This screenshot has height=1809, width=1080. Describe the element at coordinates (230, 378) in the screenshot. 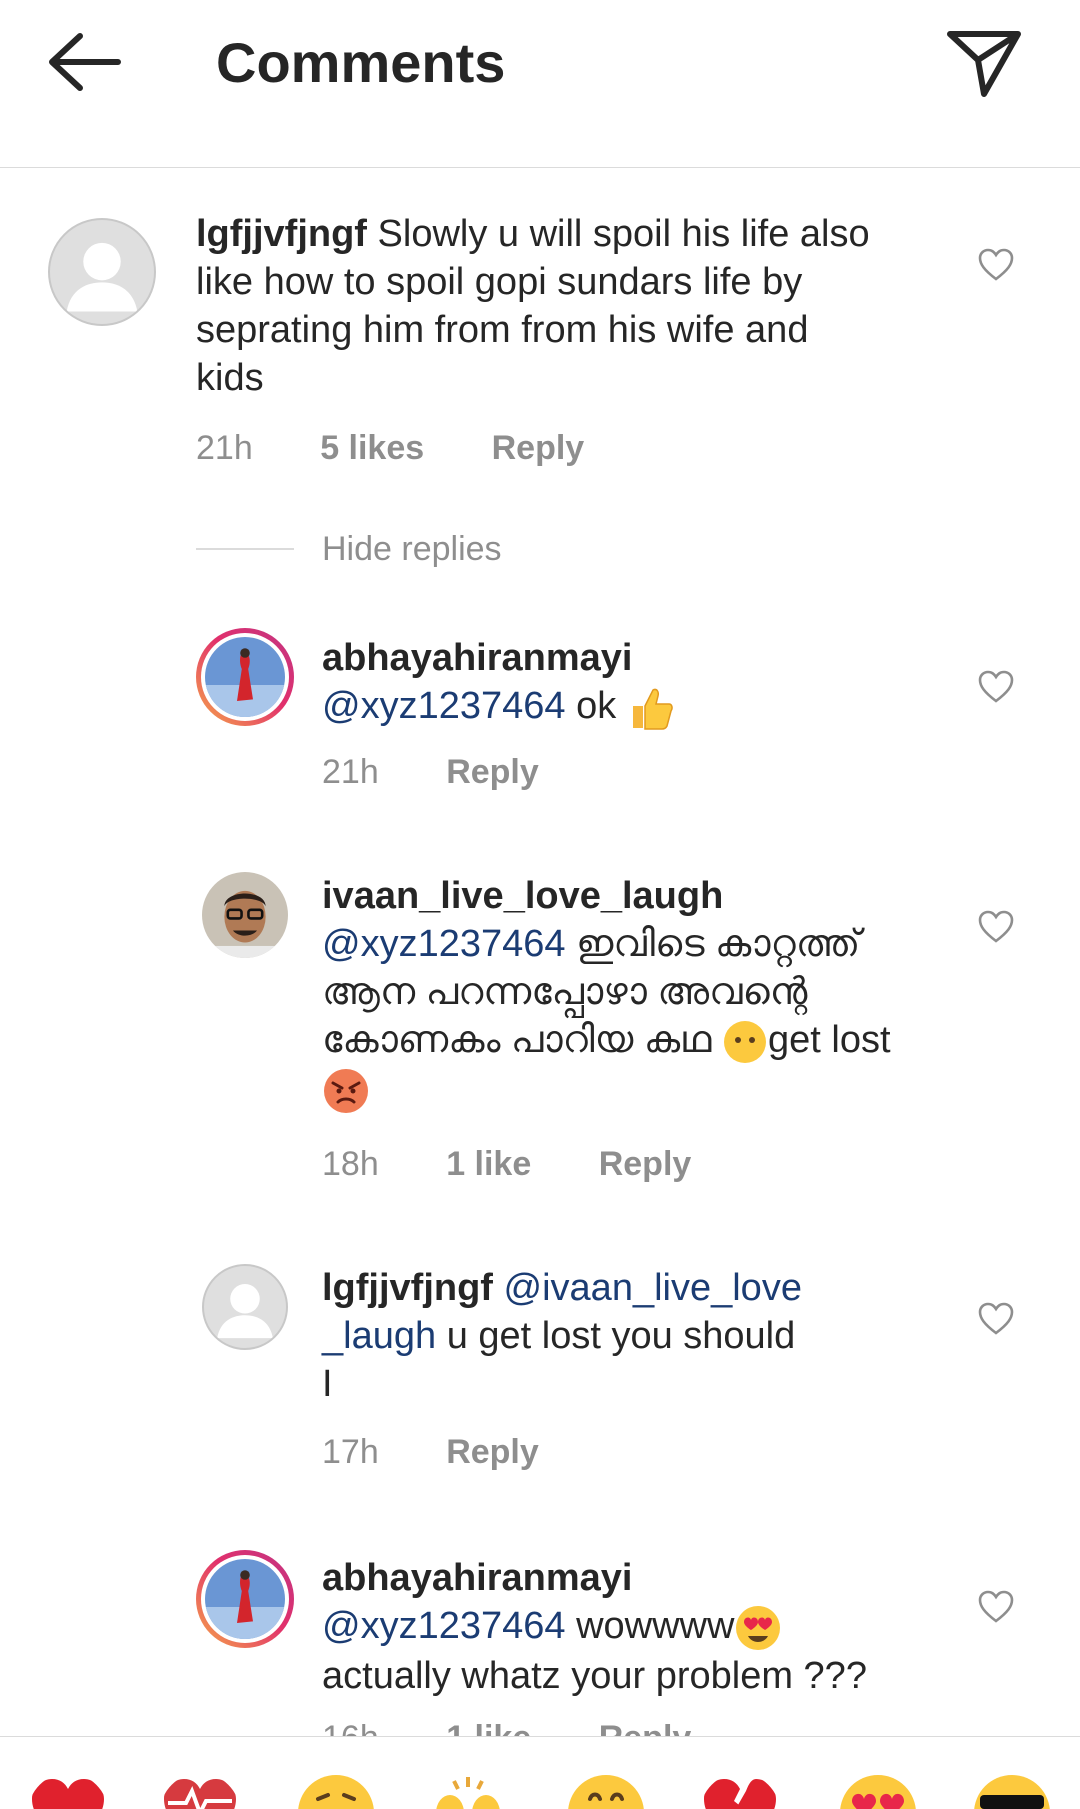

I see `comment-body-line: kids` at that location.